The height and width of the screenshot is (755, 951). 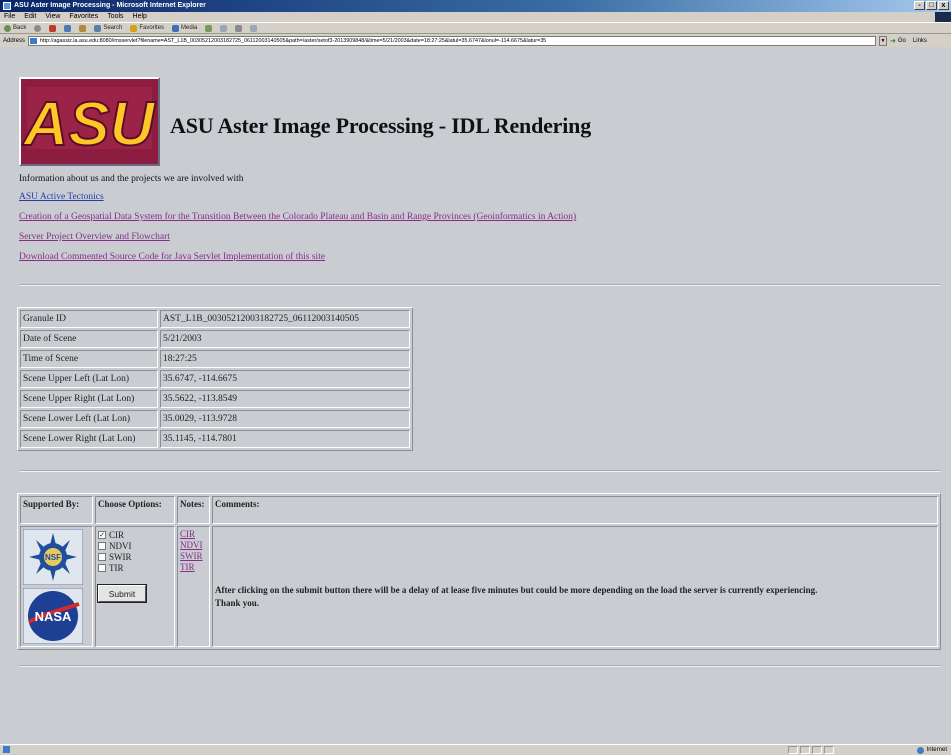 What do you see at coordinates (193, 556) in the screenshot?
I see `note-link-swir: SWIR` at bounding box center [193, 556].